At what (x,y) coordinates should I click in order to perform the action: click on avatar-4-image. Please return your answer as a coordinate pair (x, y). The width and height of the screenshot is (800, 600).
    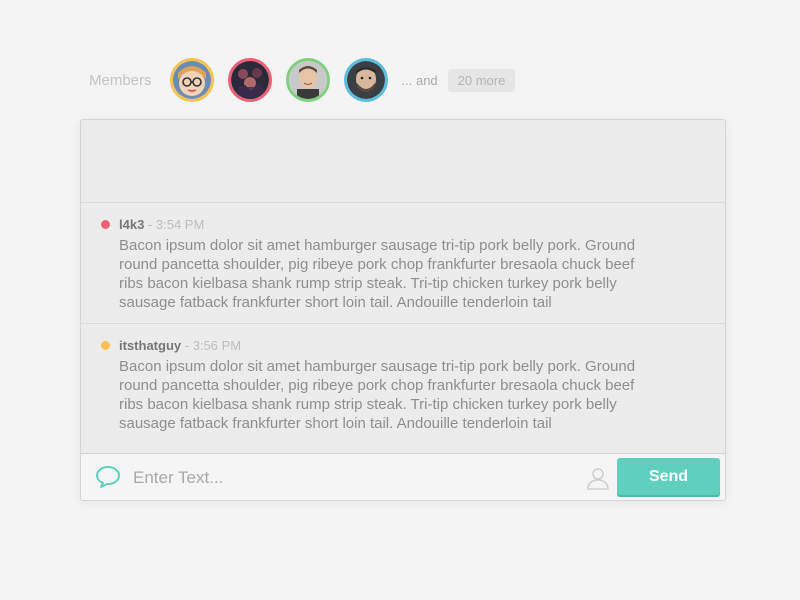
    Looking at the image, I should click on (365, 80).